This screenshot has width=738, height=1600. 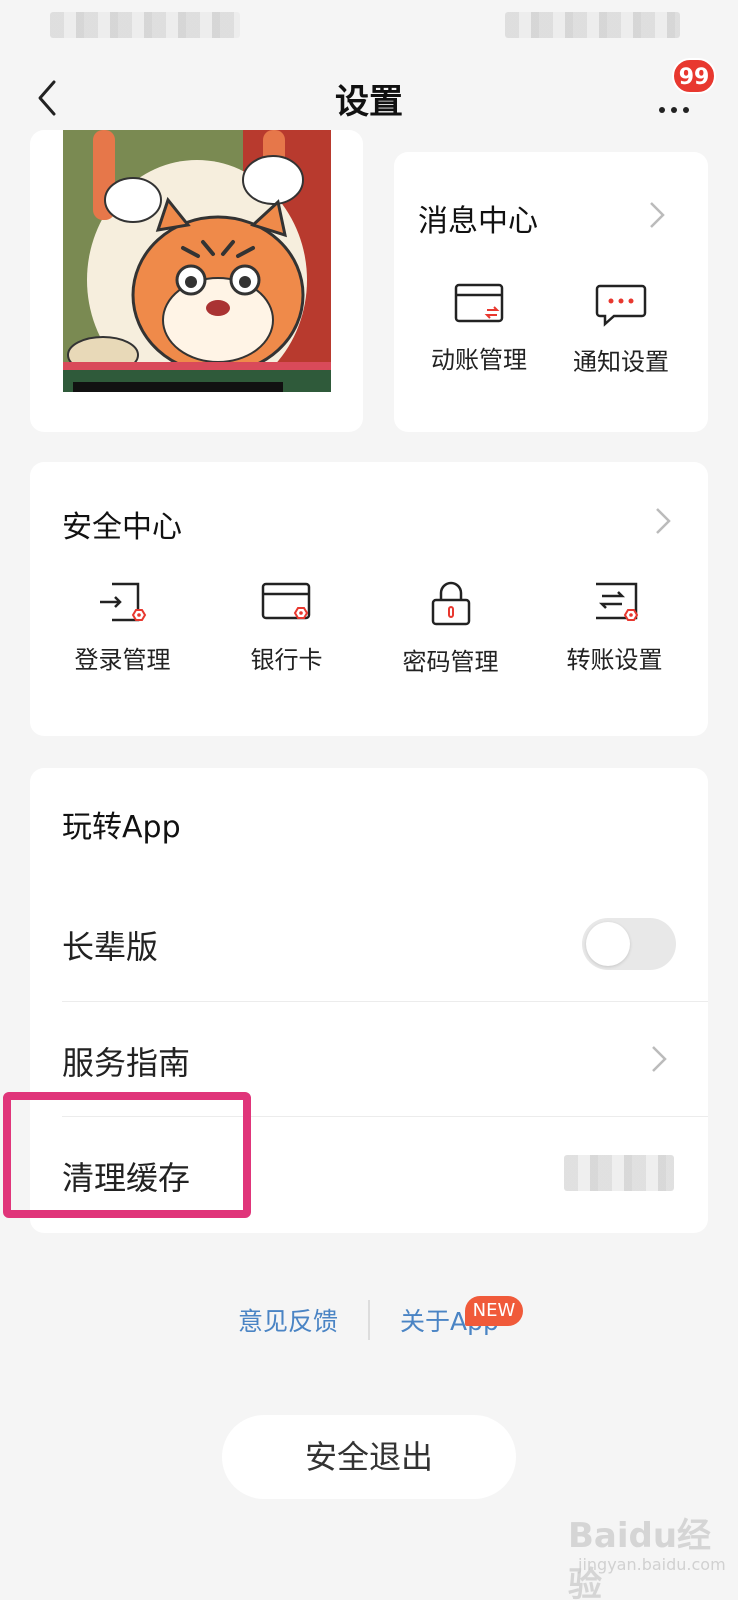 What do you see at coordinates (494, 1311) in the screenshot?
I see `new-badge: NEW` at bounding box center [494, 1311].